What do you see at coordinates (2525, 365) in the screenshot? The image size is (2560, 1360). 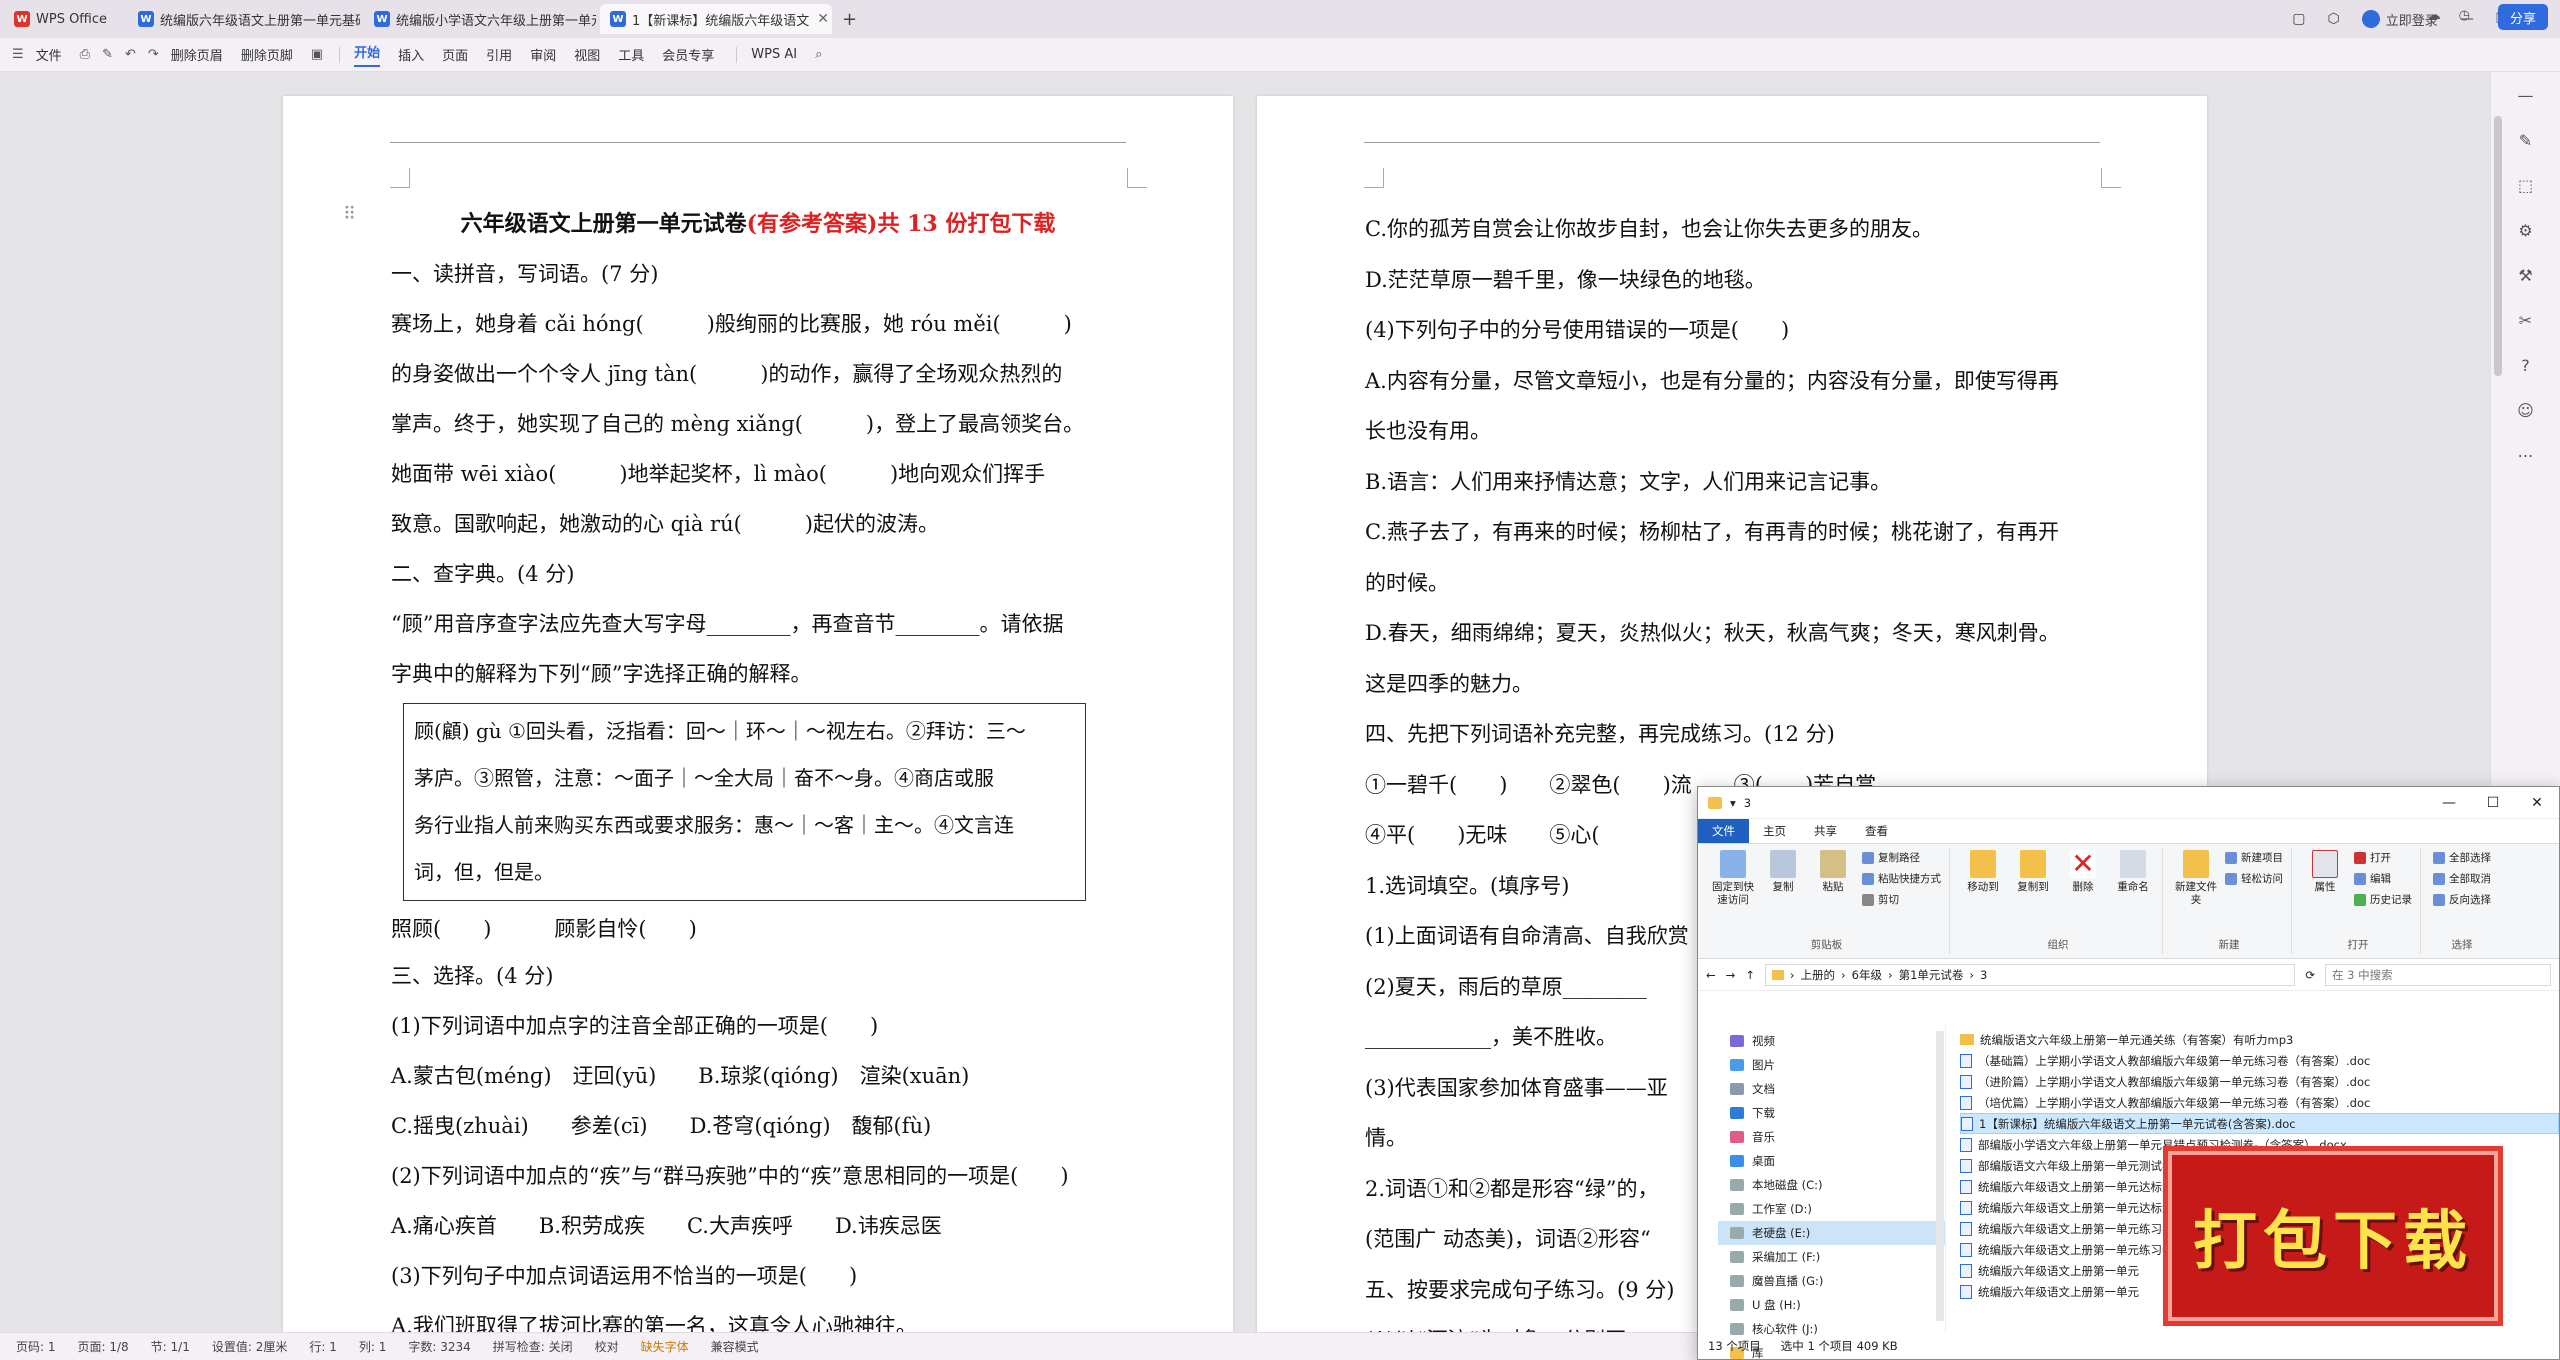 I see `help-icon: ?` at bounding box center [2525, 365].